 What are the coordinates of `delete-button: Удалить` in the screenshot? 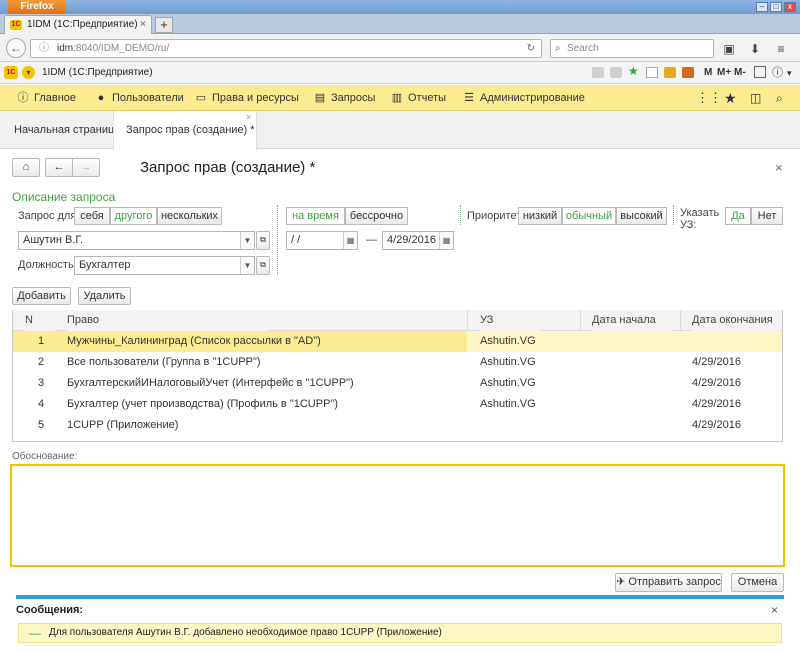 It's located at (104, 296).